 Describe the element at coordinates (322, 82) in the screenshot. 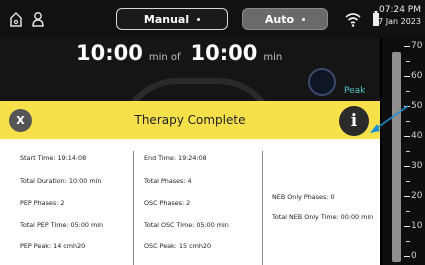

I see `mini-gauge-icon` at that location.